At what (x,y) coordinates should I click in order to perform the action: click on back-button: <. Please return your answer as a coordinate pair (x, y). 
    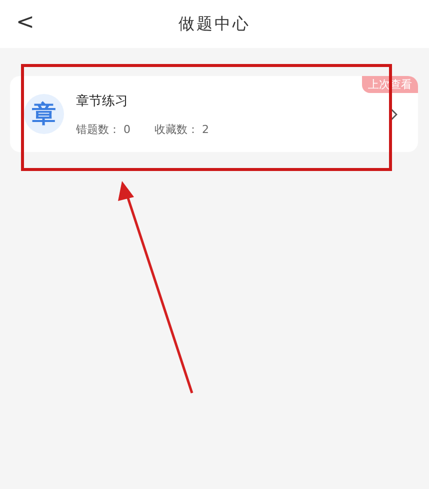
    Looking at the image, I should click on (25, 22).